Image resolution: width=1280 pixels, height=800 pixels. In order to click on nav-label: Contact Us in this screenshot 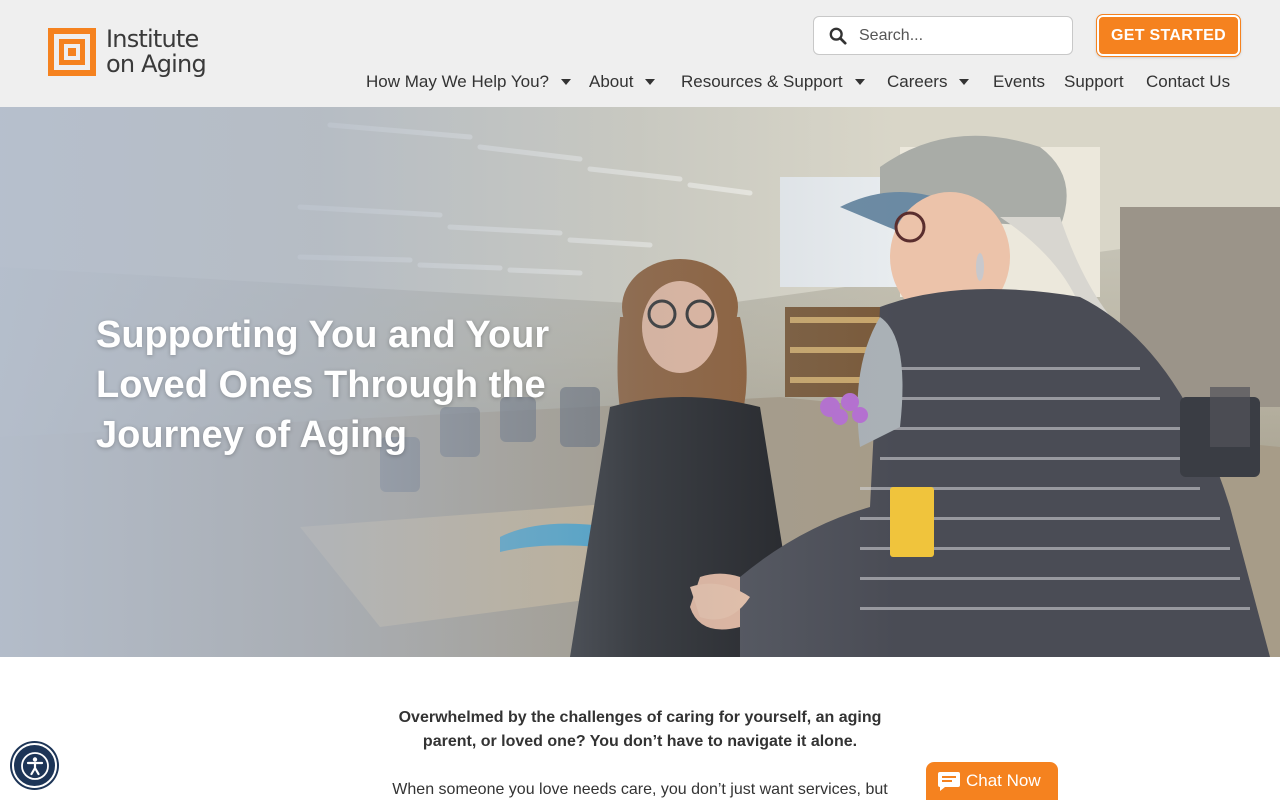, I will do `click(1188, 81)`.